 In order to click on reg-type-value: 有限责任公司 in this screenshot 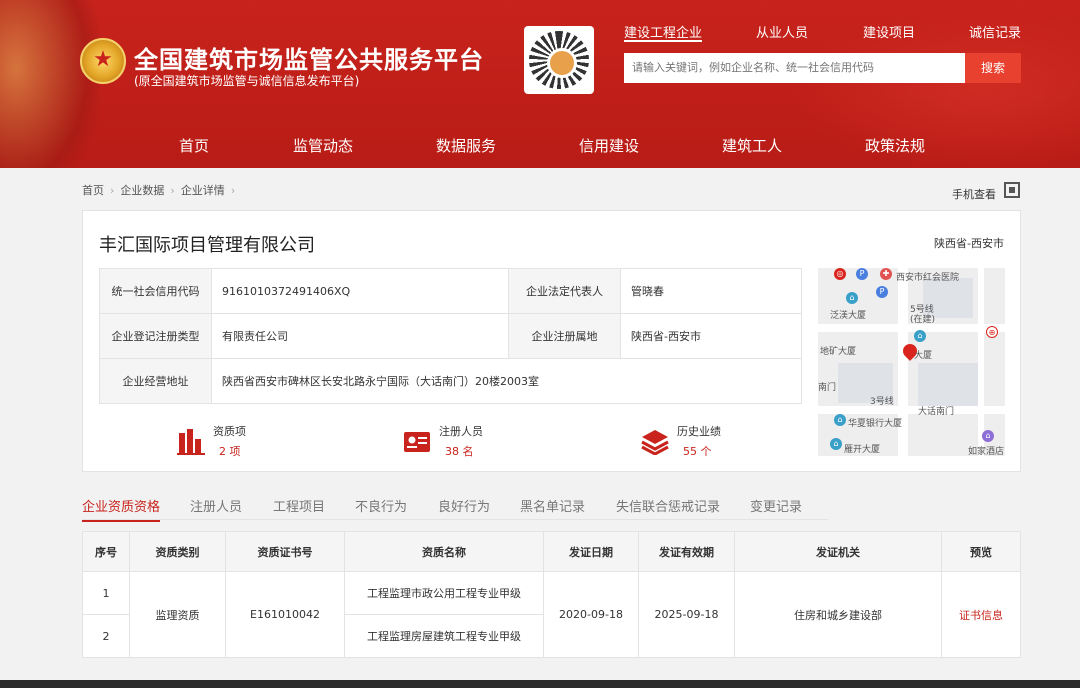, I will do `click(360, 336)`.